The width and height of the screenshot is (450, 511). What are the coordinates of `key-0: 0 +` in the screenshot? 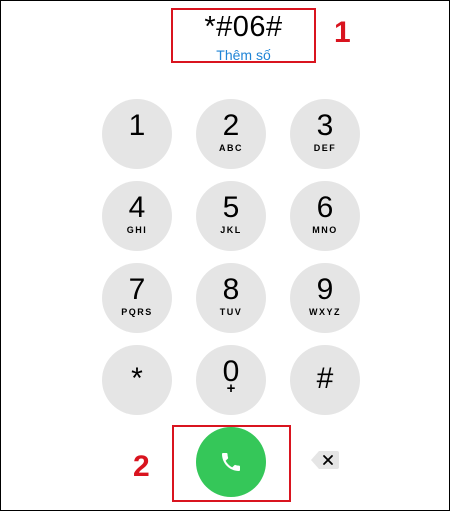 It's located at (231, 380).